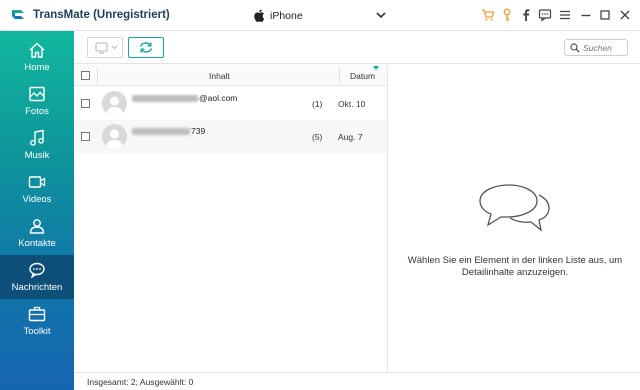 The image size is (640, 390). Describe the element at coordinates (357, 47) in the screenshot. I see `toolbar` at that location.